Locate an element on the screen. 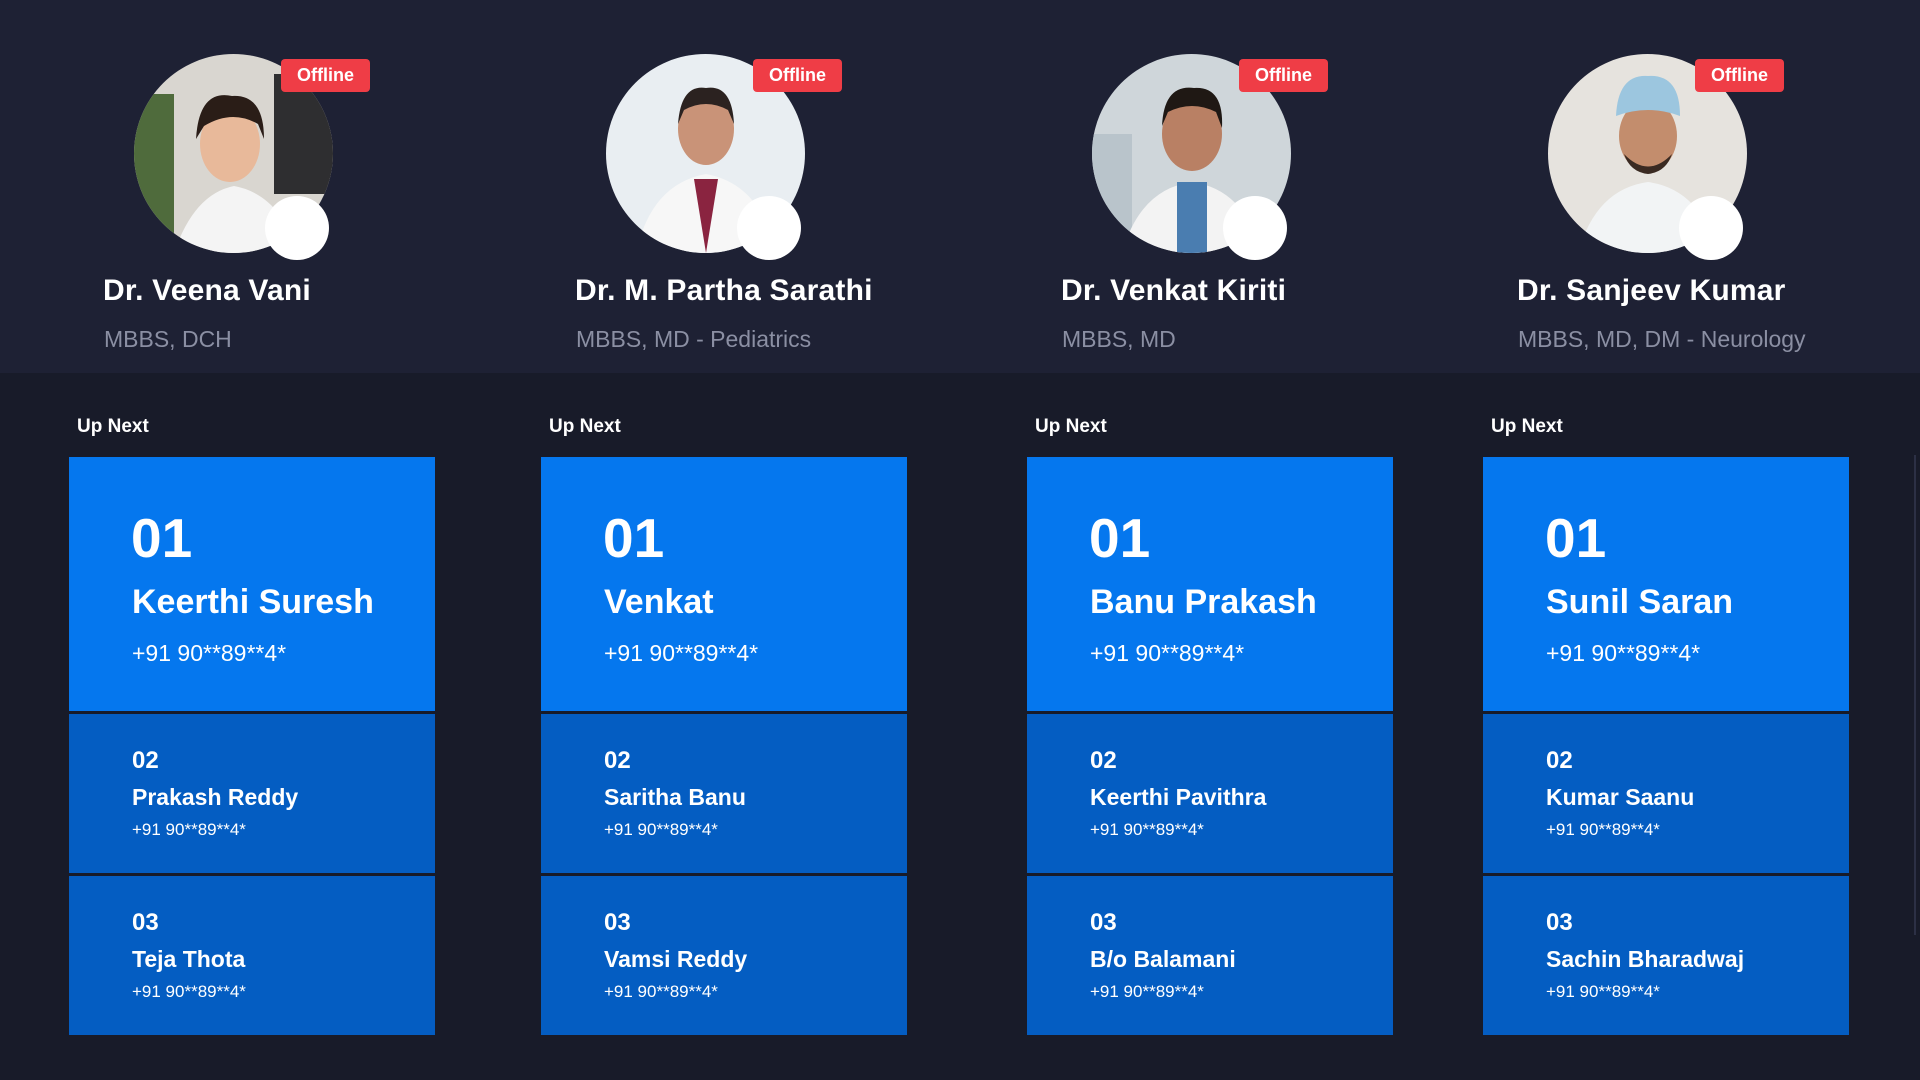 The width and height of the screenshot is (1920, 1080). queue-card-current: 01 Sunil Saran +91 90**89**4* is located at coordinates (1666, 584).